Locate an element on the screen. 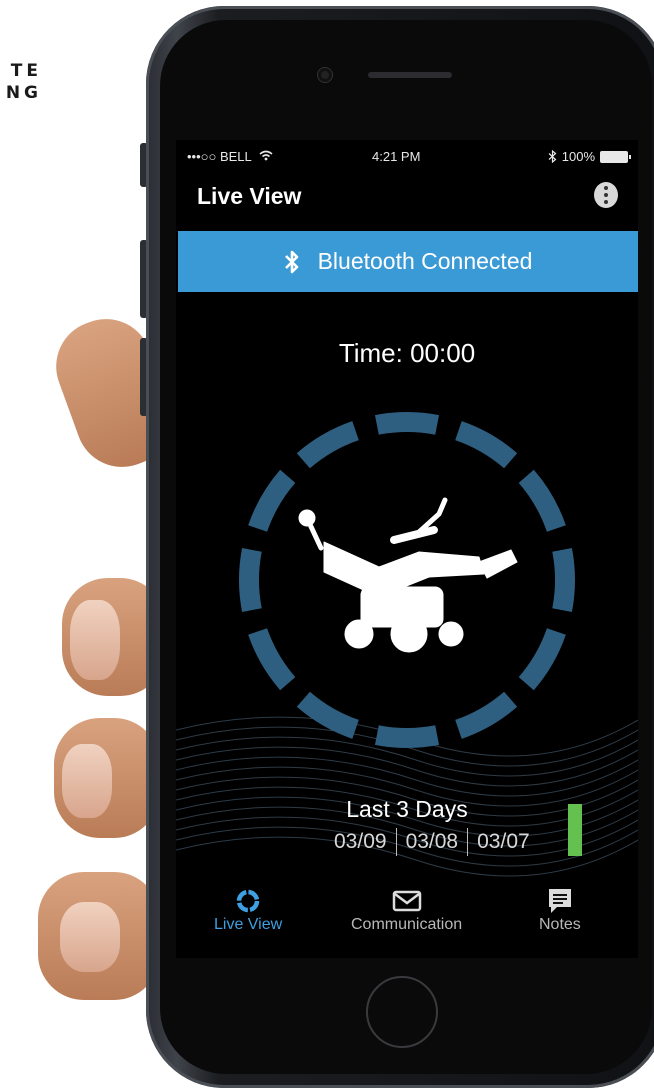 The image size is (654, 1088). battery-status: 100% is located at coordinates (589, 156).